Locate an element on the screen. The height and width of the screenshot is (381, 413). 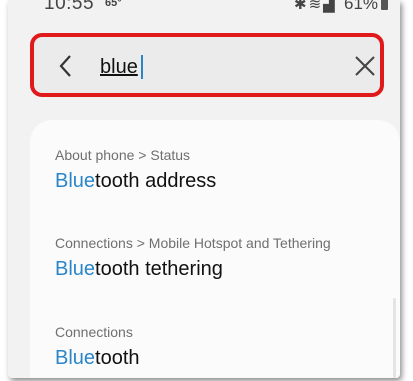
wifi-icon: ≋ is located at coordinates (316, 6).